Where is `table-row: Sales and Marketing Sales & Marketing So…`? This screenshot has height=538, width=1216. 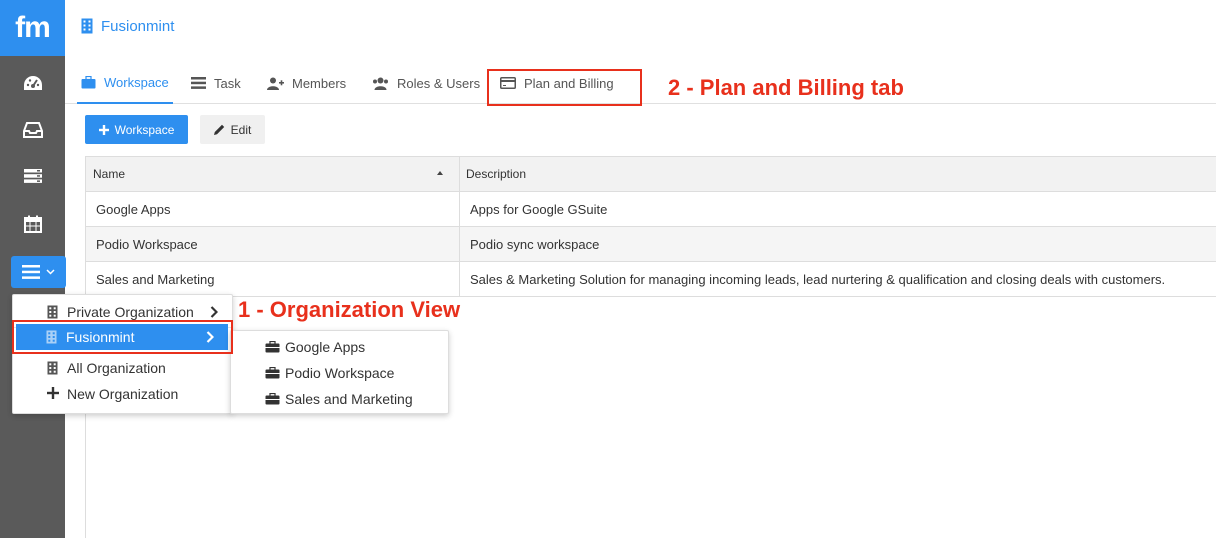
table-row: Sales and Marketing Sales & Marketing So… is located at coordinates (650, 279).